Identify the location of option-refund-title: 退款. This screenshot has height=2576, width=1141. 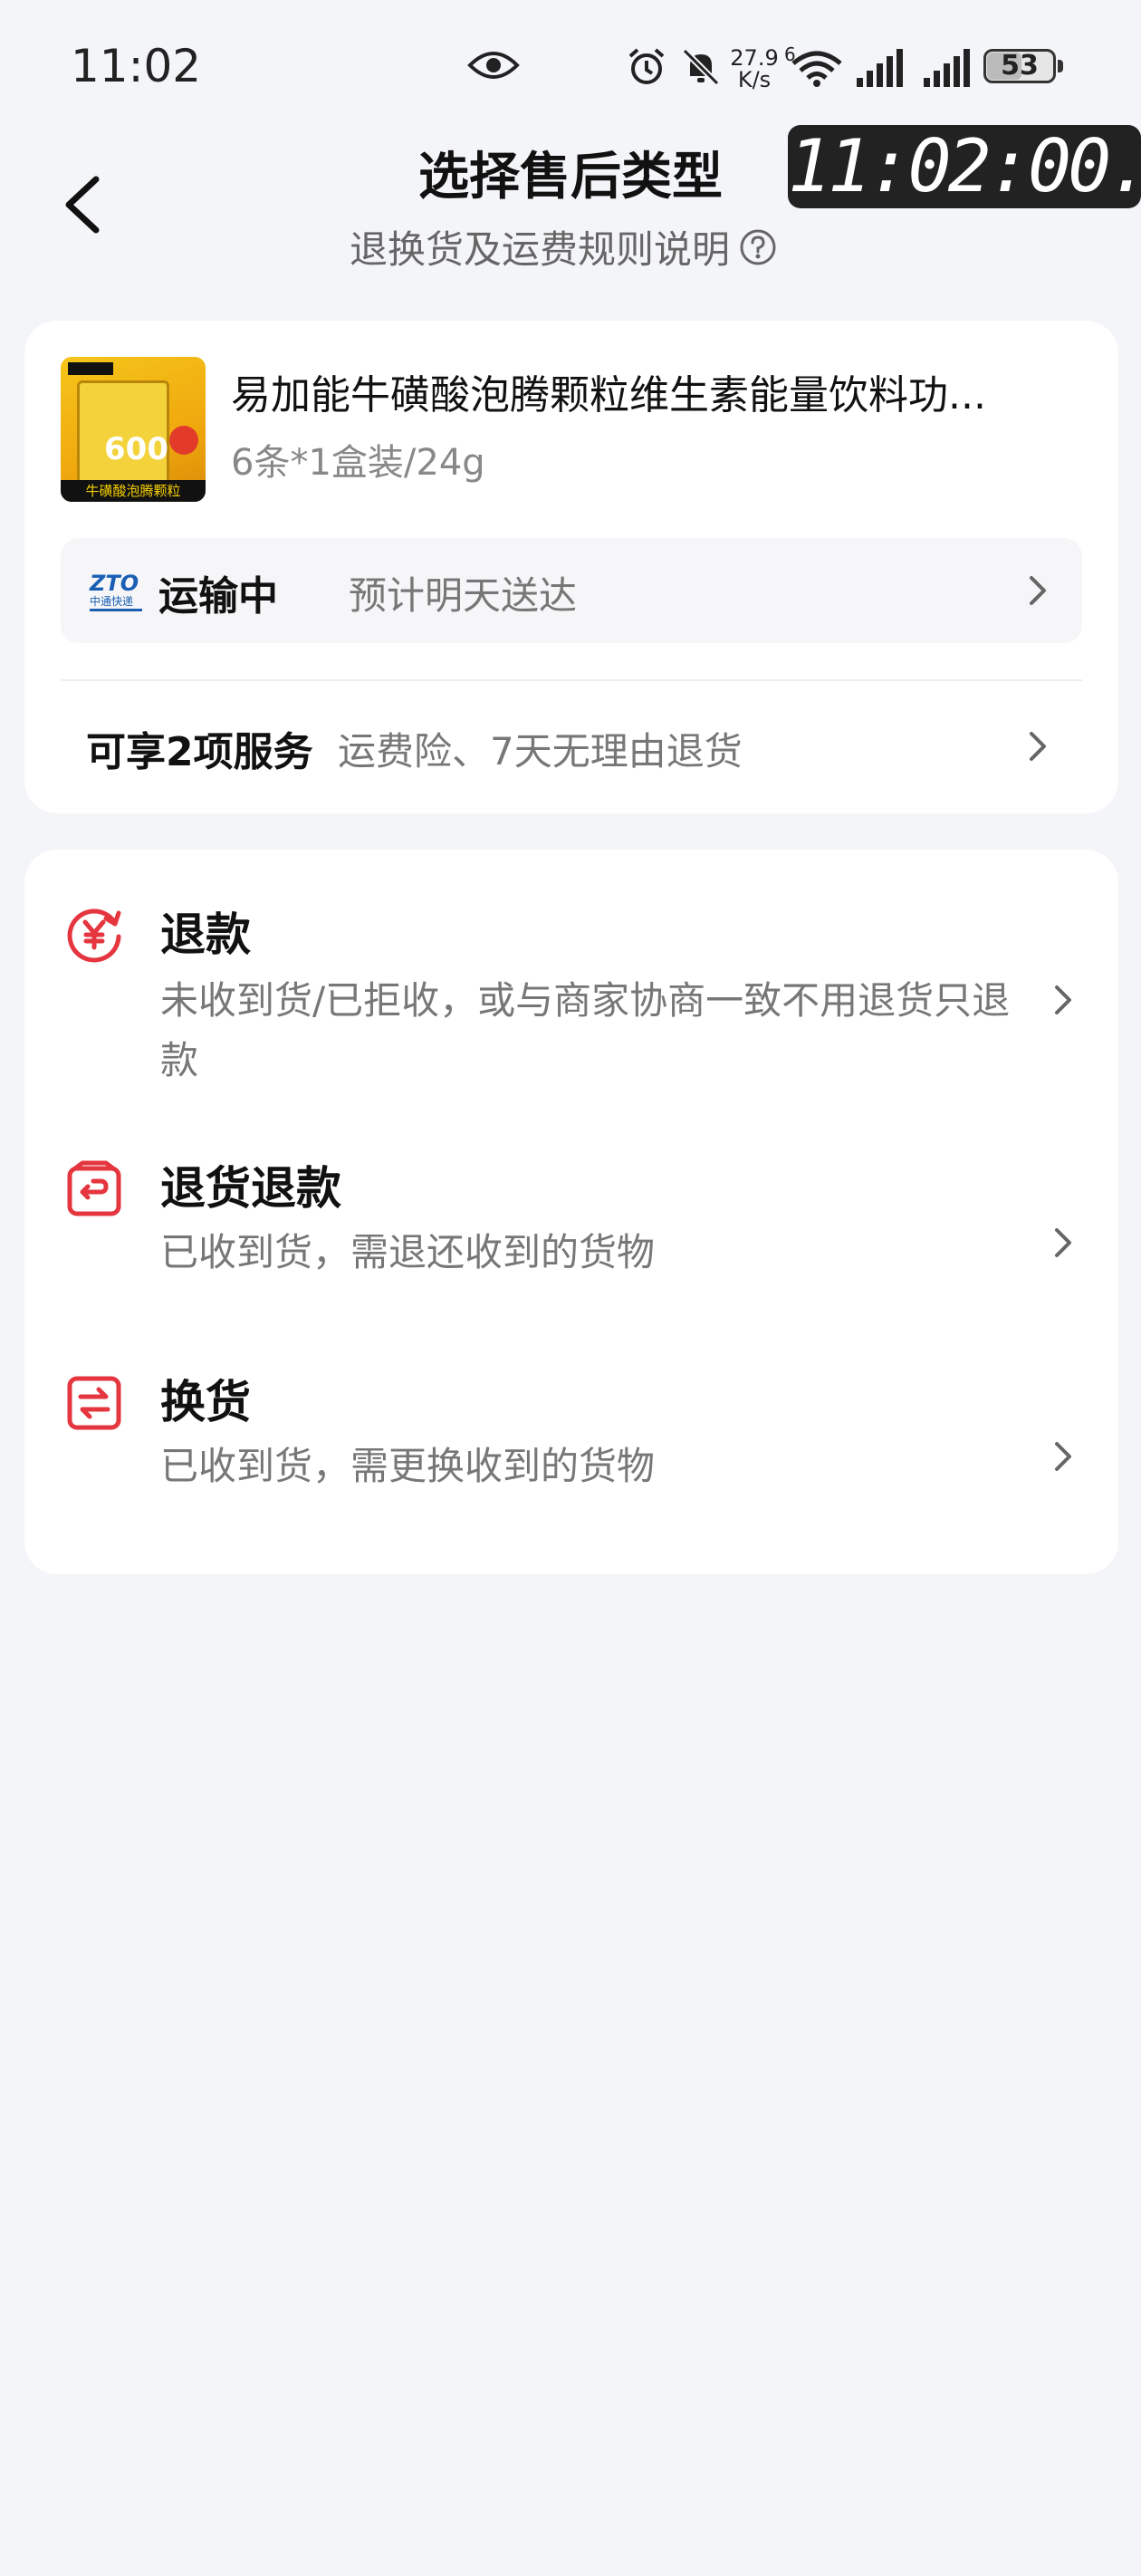
(205, 934).